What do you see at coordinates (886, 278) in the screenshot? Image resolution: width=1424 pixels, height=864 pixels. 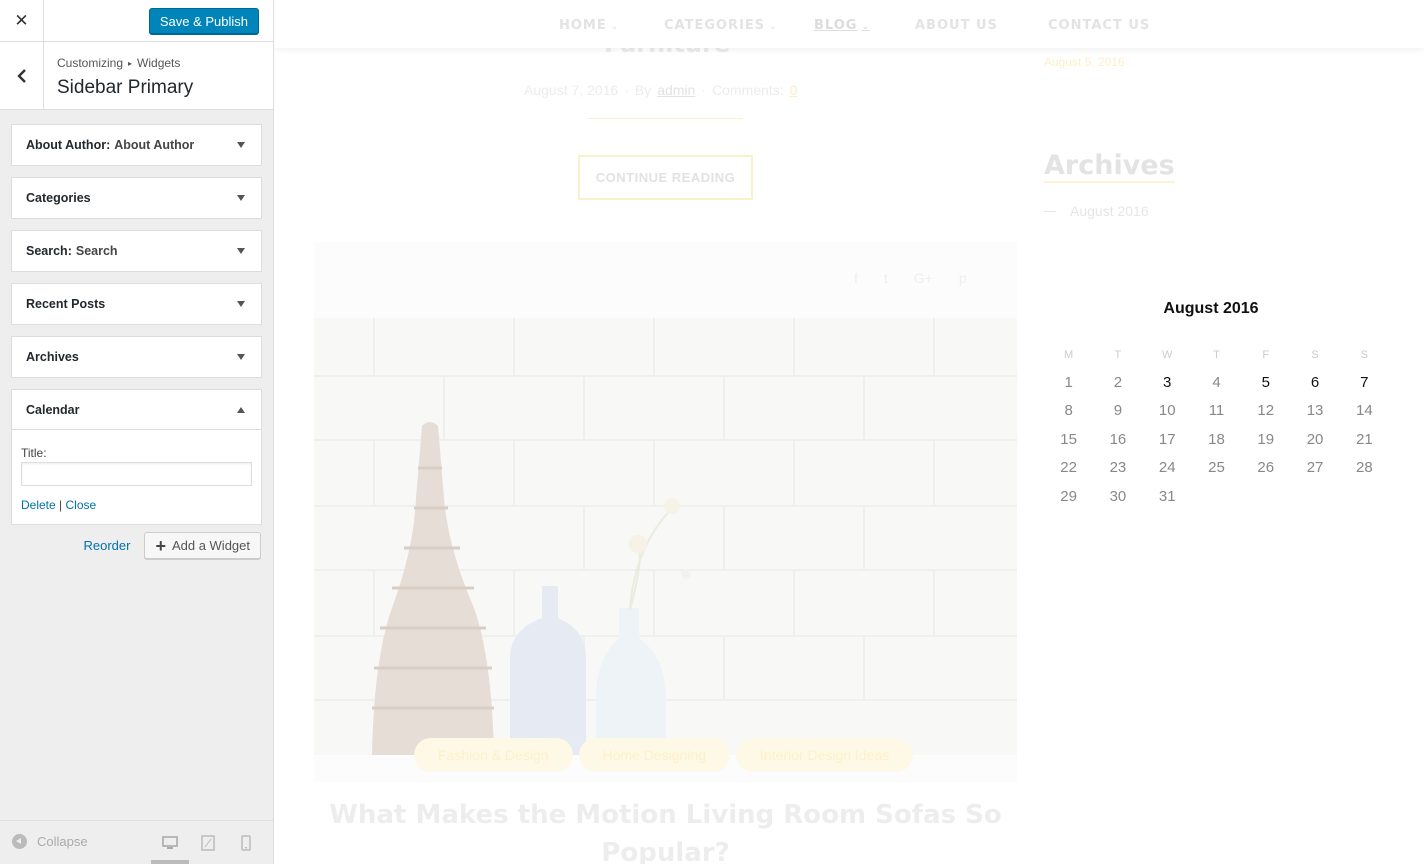 I see `twitter-icon: t` at bounding box center [886, 278].